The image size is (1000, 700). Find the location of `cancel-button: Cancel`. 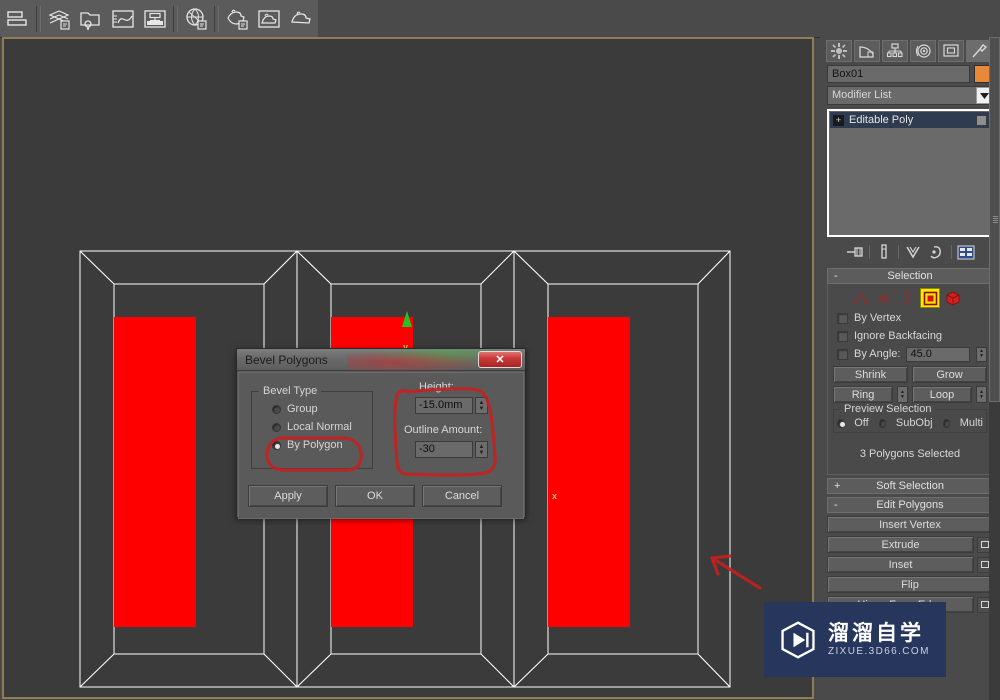

cancel-button: Cancel is located at coordinates (462, 496).